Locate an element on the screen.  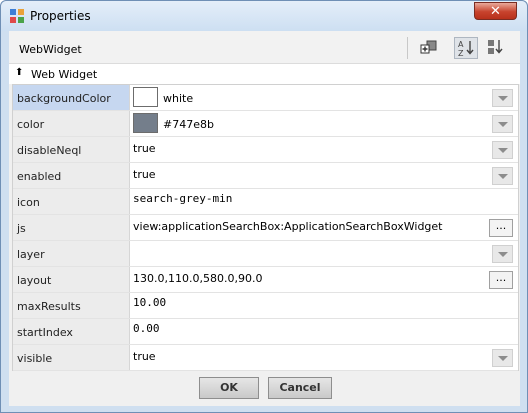
object-type-title: WebWidget is located at coordinates (50, 49).